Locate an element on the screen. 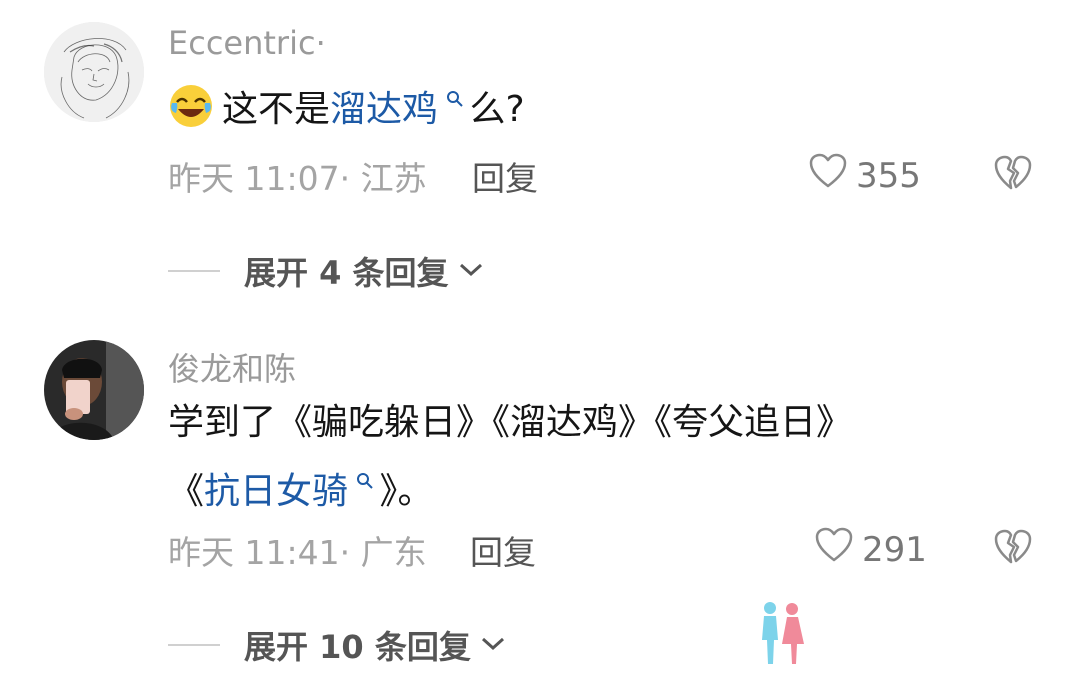  comment-text: 学到了《骗吃躲日》《溜达鸡》《夸父追日》 is located at coordinates (510, 423).